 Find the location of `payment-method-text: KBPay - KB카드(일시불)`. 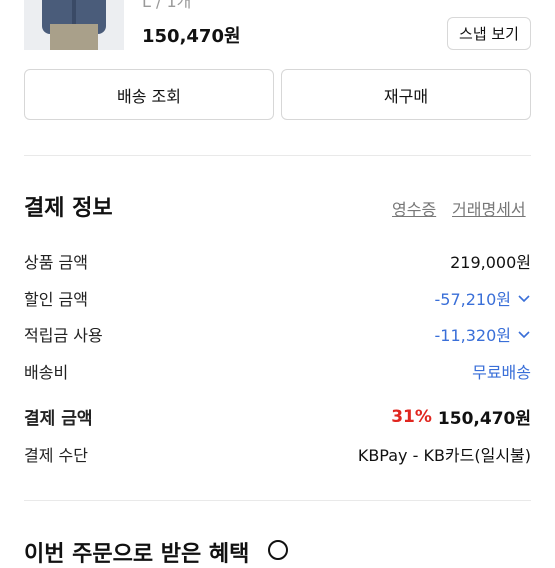

payment-method-text: KBPay - KB카드(일시불) is located at coordinates (444, 455).